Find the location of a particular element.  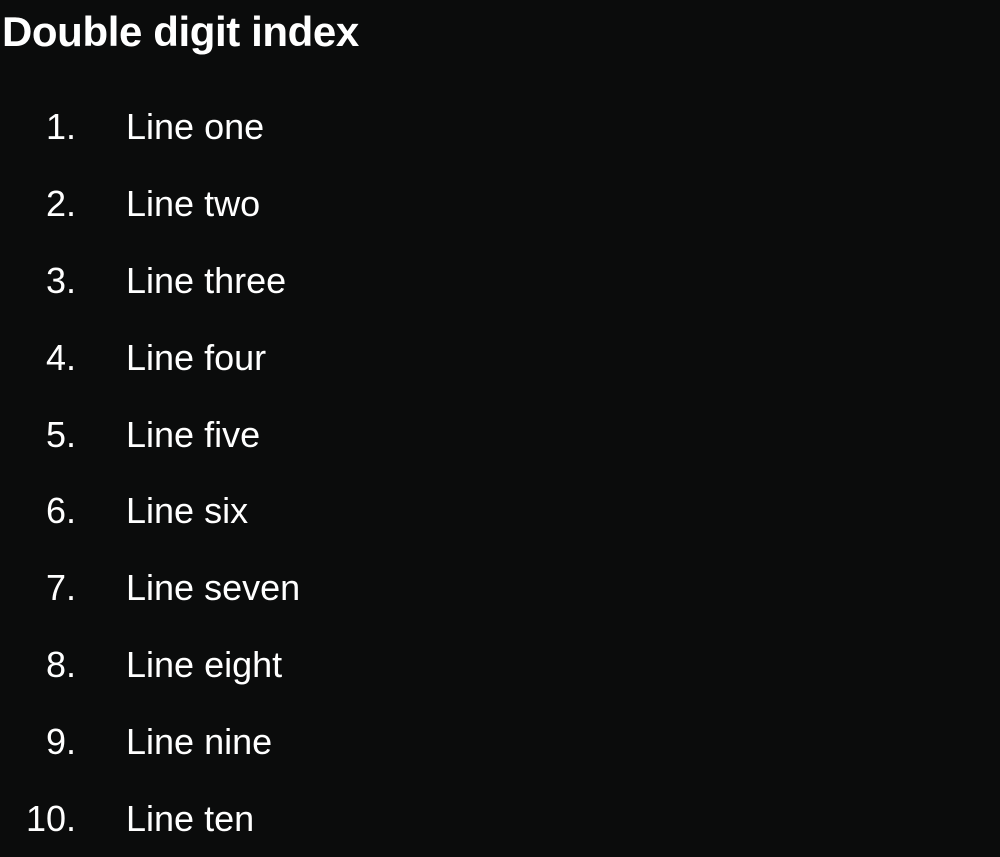

page-title: Double digit index is located at coordinates (180, 31).